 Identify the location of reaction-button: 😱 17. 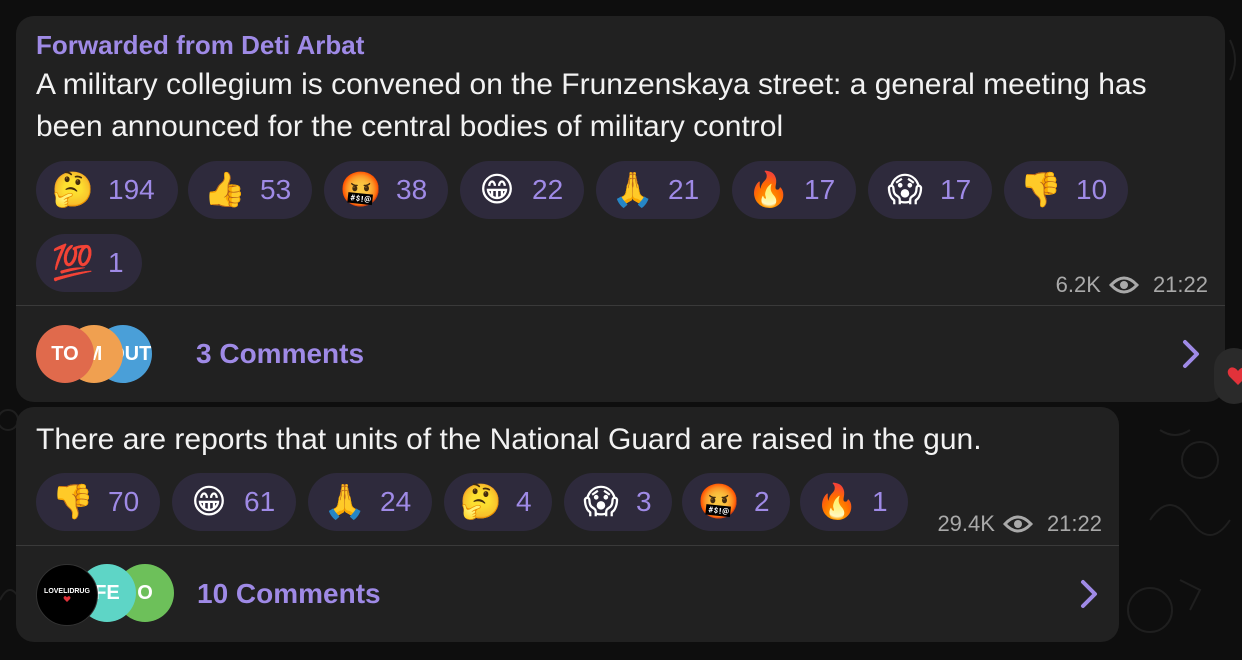
(930, 190).